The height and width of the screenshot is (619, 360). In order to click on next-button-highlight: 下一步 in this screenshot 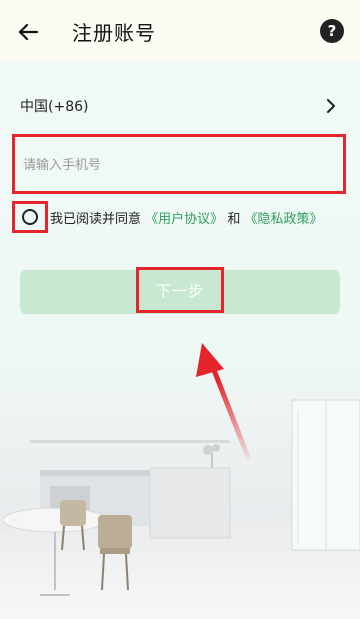, I will do `click(180, 290)`.